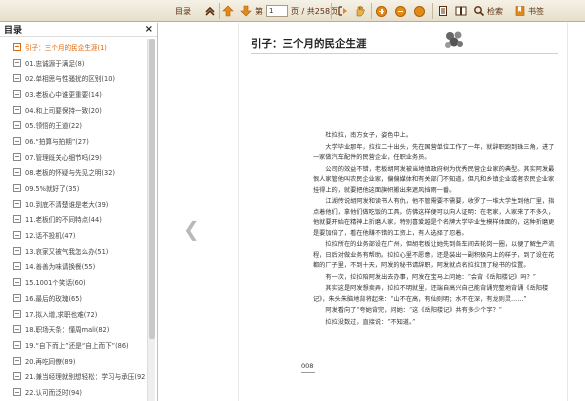 The width and height of the screenshot is (585, 401). I want to click on double-page-icon, so click(461, 11).